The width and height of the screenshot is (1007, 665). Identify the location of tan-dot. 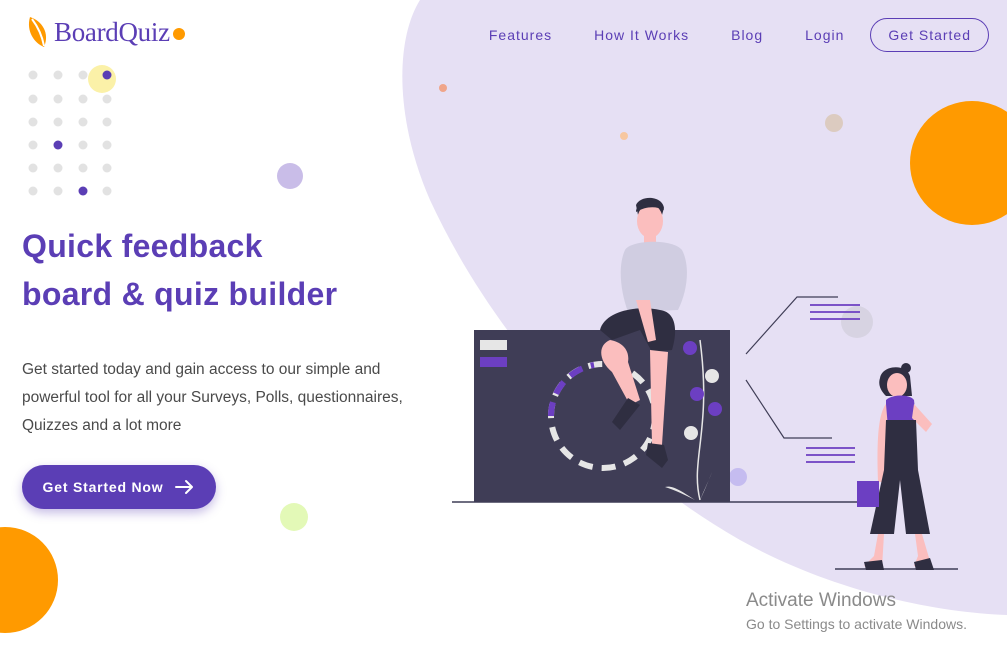
(834, 123).